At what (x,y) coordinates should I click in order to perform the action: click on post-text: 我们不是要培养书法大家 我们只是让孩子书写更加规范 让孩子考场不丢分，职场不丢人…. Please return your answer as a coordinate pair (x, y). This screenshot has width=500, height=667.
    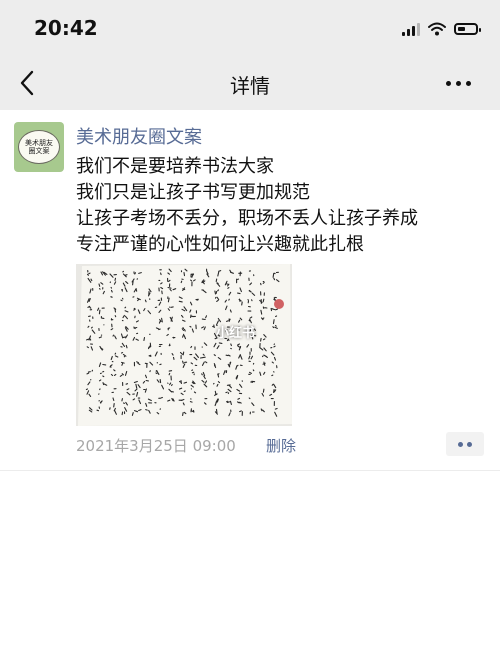
    Looking at the image, I should click on (281, 206).